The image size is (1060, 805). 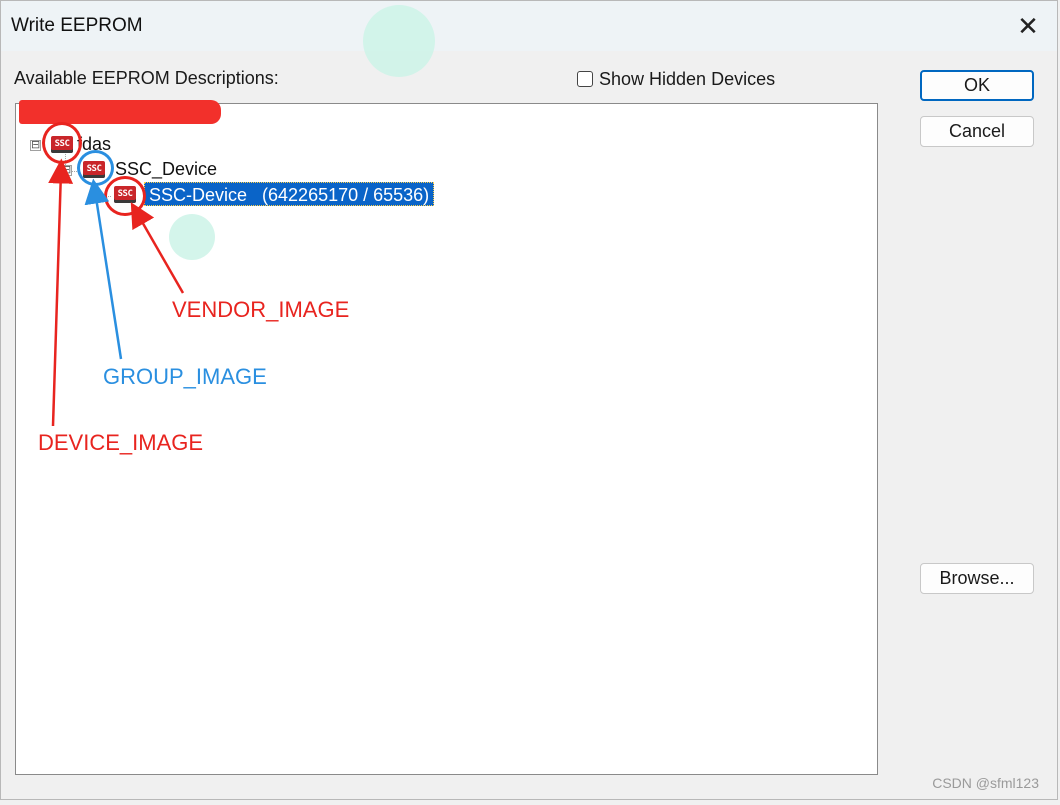 I want to click on device-image-highlight, so click(x=62, y=143).